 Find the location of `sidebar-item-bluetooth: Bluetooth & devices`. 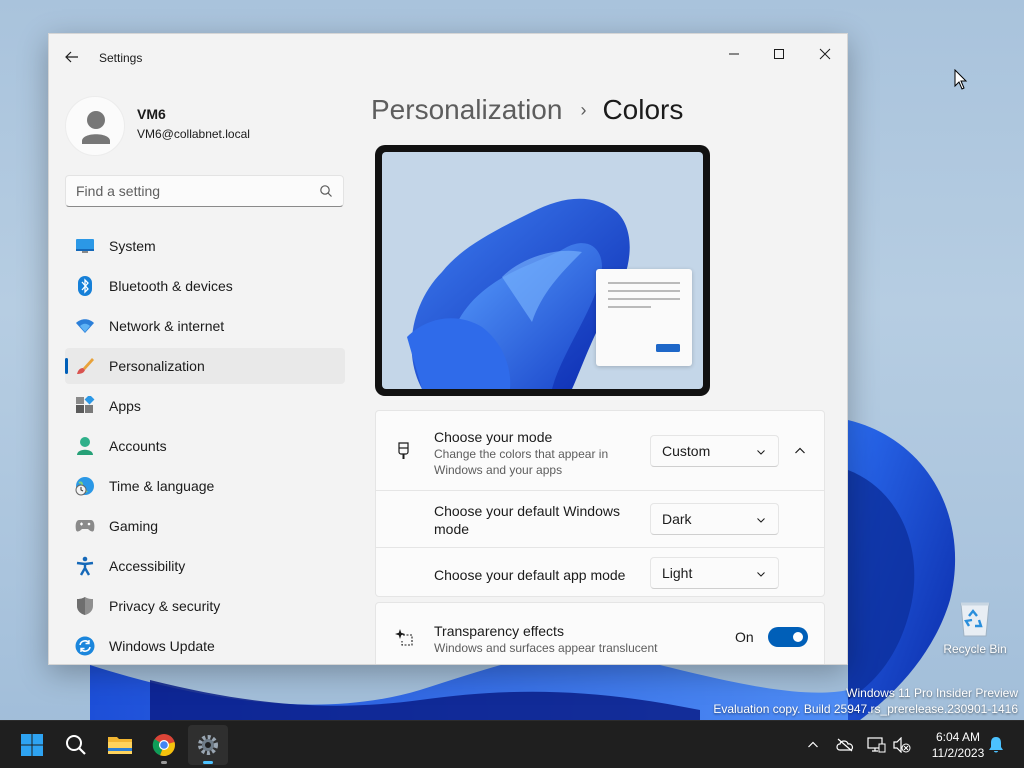

sidebar-item-bluetooth: Bluetooth & devices is located at coordinates (205, 286).